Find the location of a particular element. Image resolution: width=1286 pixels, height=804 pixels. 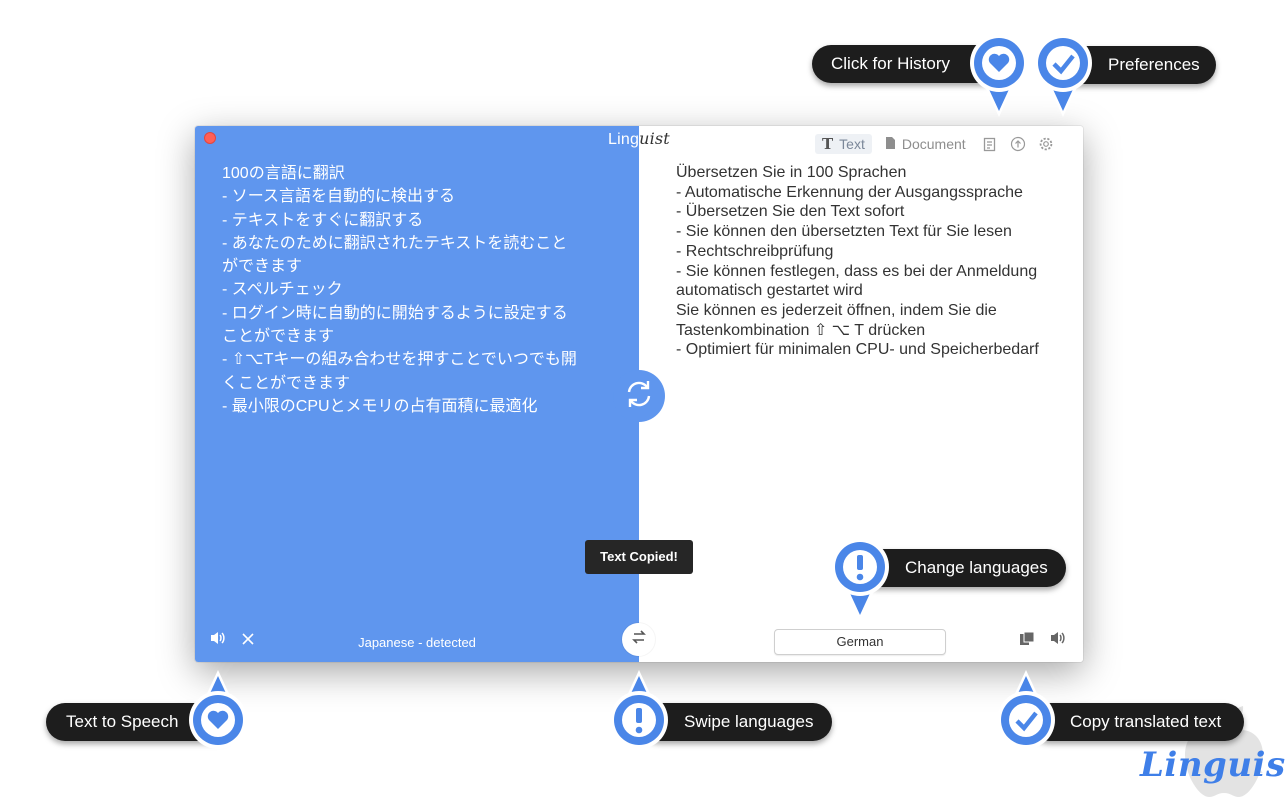

callout-copy-translated: Copy translated text is located at coordinates (1137, 722).